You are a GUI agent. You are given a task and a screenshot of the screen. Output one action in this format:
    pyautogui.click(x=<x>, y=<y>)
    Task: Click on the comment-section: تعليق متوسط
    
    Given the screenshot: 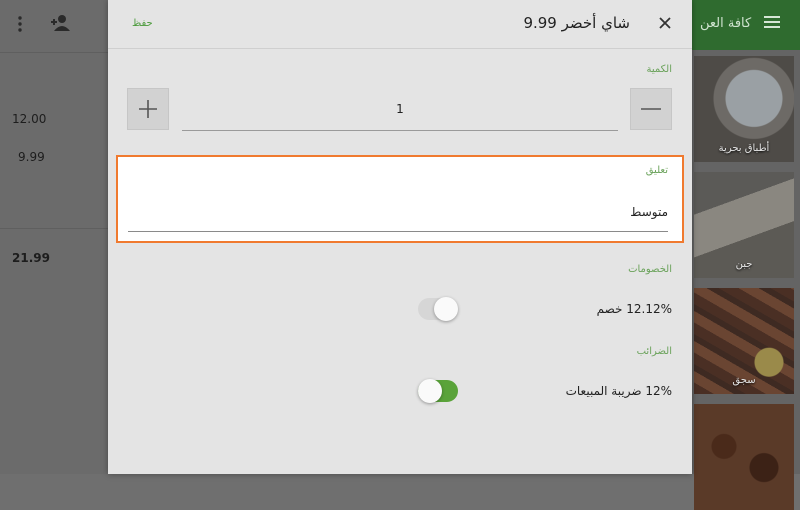 What is the action you would take?
    pyautogui.click(x=400, y=199)
    